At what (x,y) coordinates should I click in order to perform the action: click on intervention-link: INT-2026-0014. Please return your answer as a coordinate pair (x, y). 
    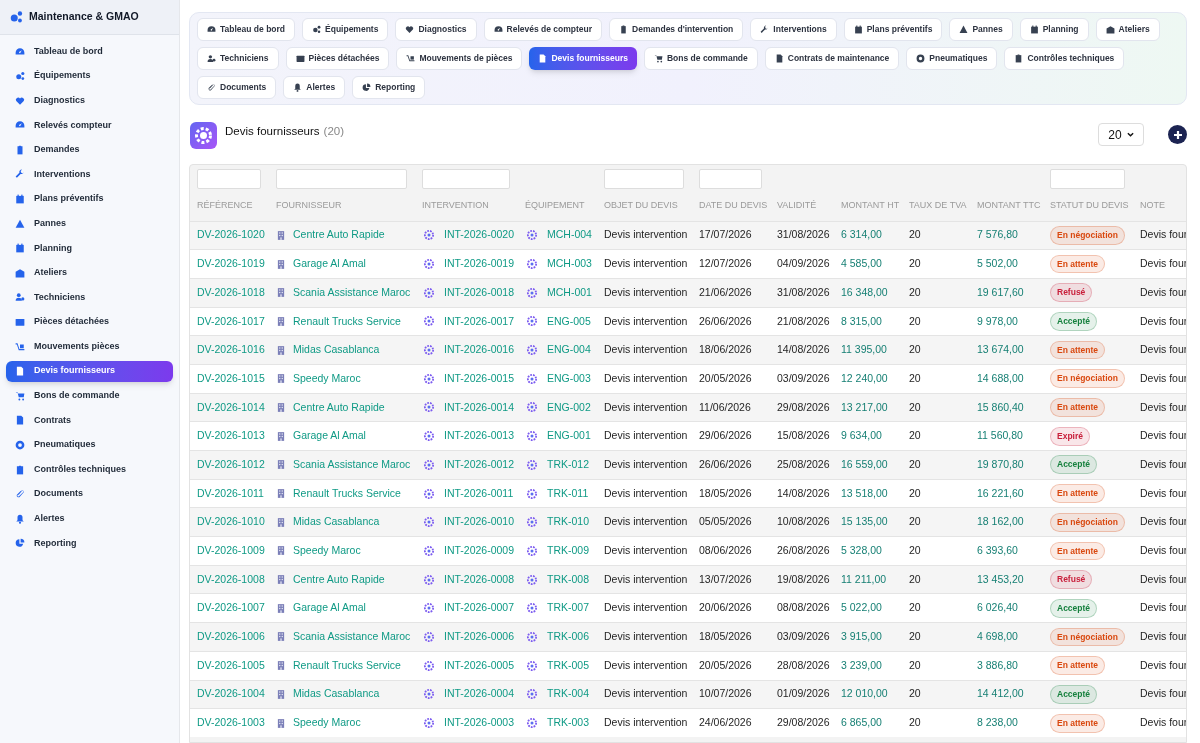
    Looking at the image, I should click on (479, 407).